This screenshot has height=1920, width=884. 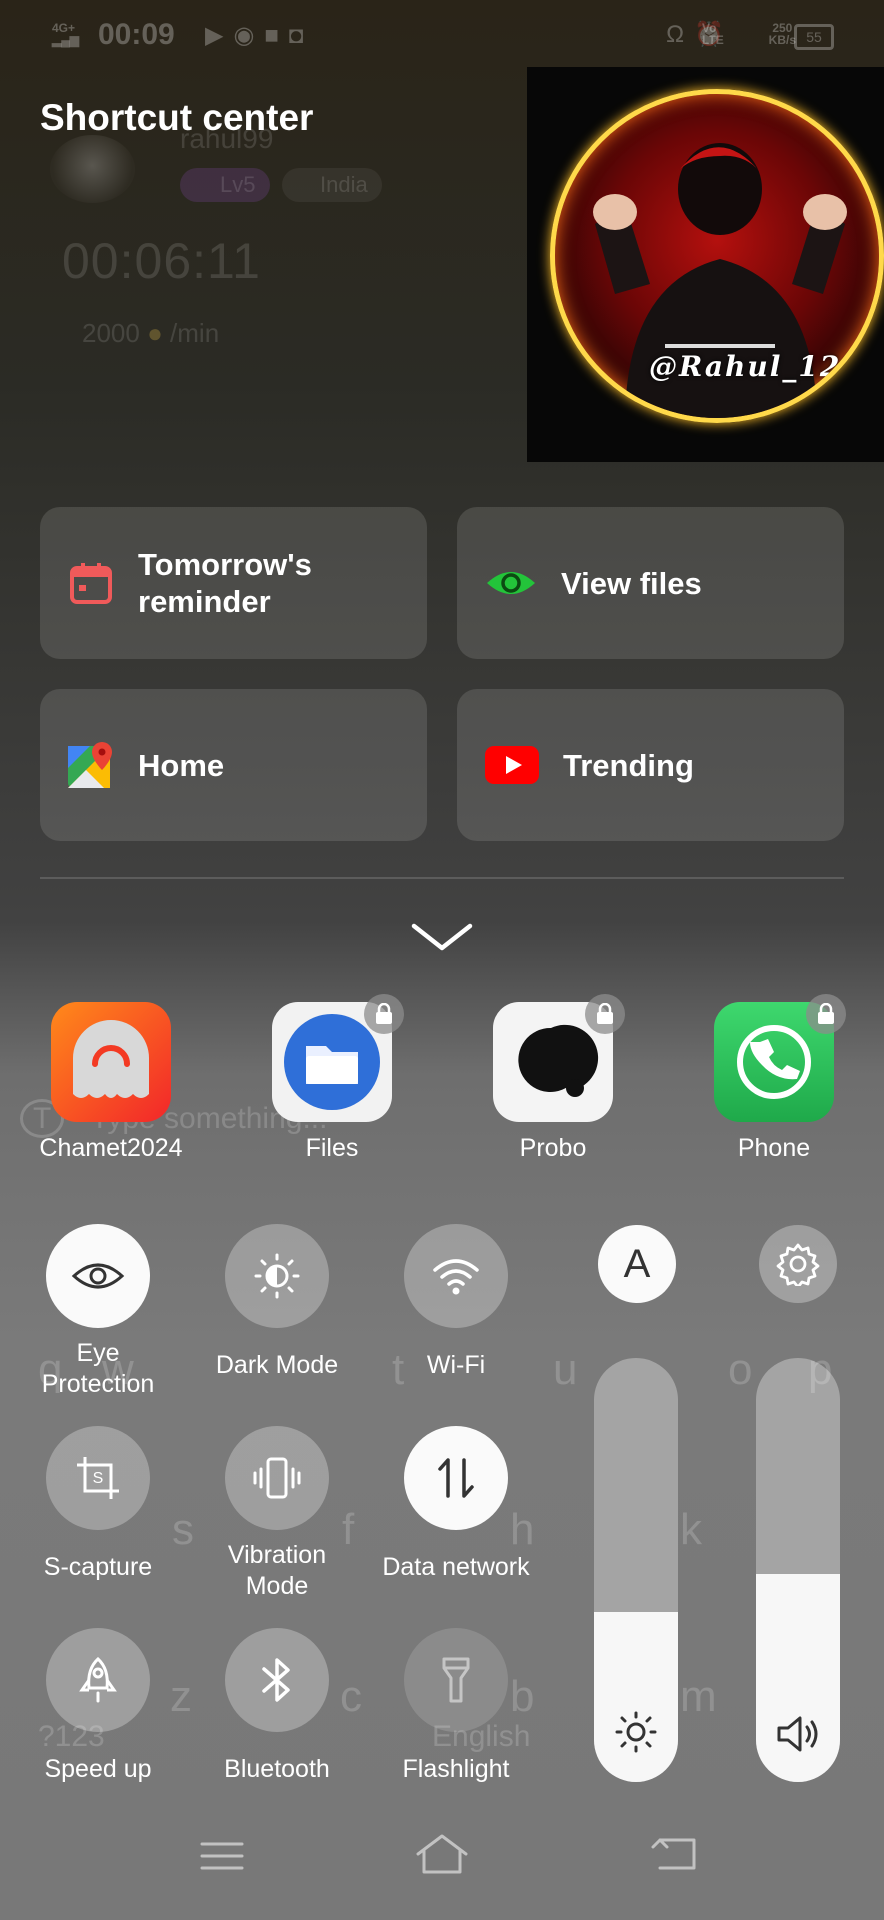 I want to click on profile-artwork: @Rahul_1290, so click(x=717, y=256).